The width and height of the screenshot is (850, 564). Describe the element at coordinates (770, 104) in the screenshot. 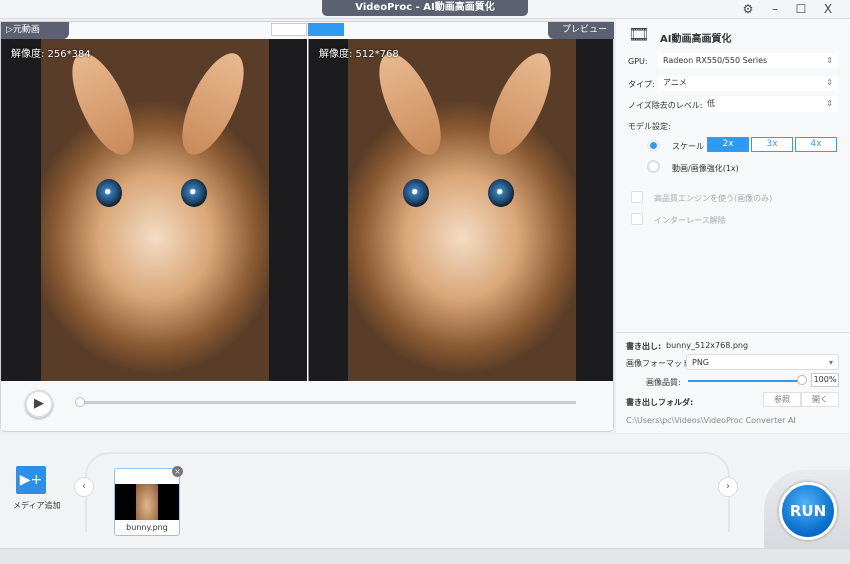

I see `noise-select: 低 ⇕` at that location.